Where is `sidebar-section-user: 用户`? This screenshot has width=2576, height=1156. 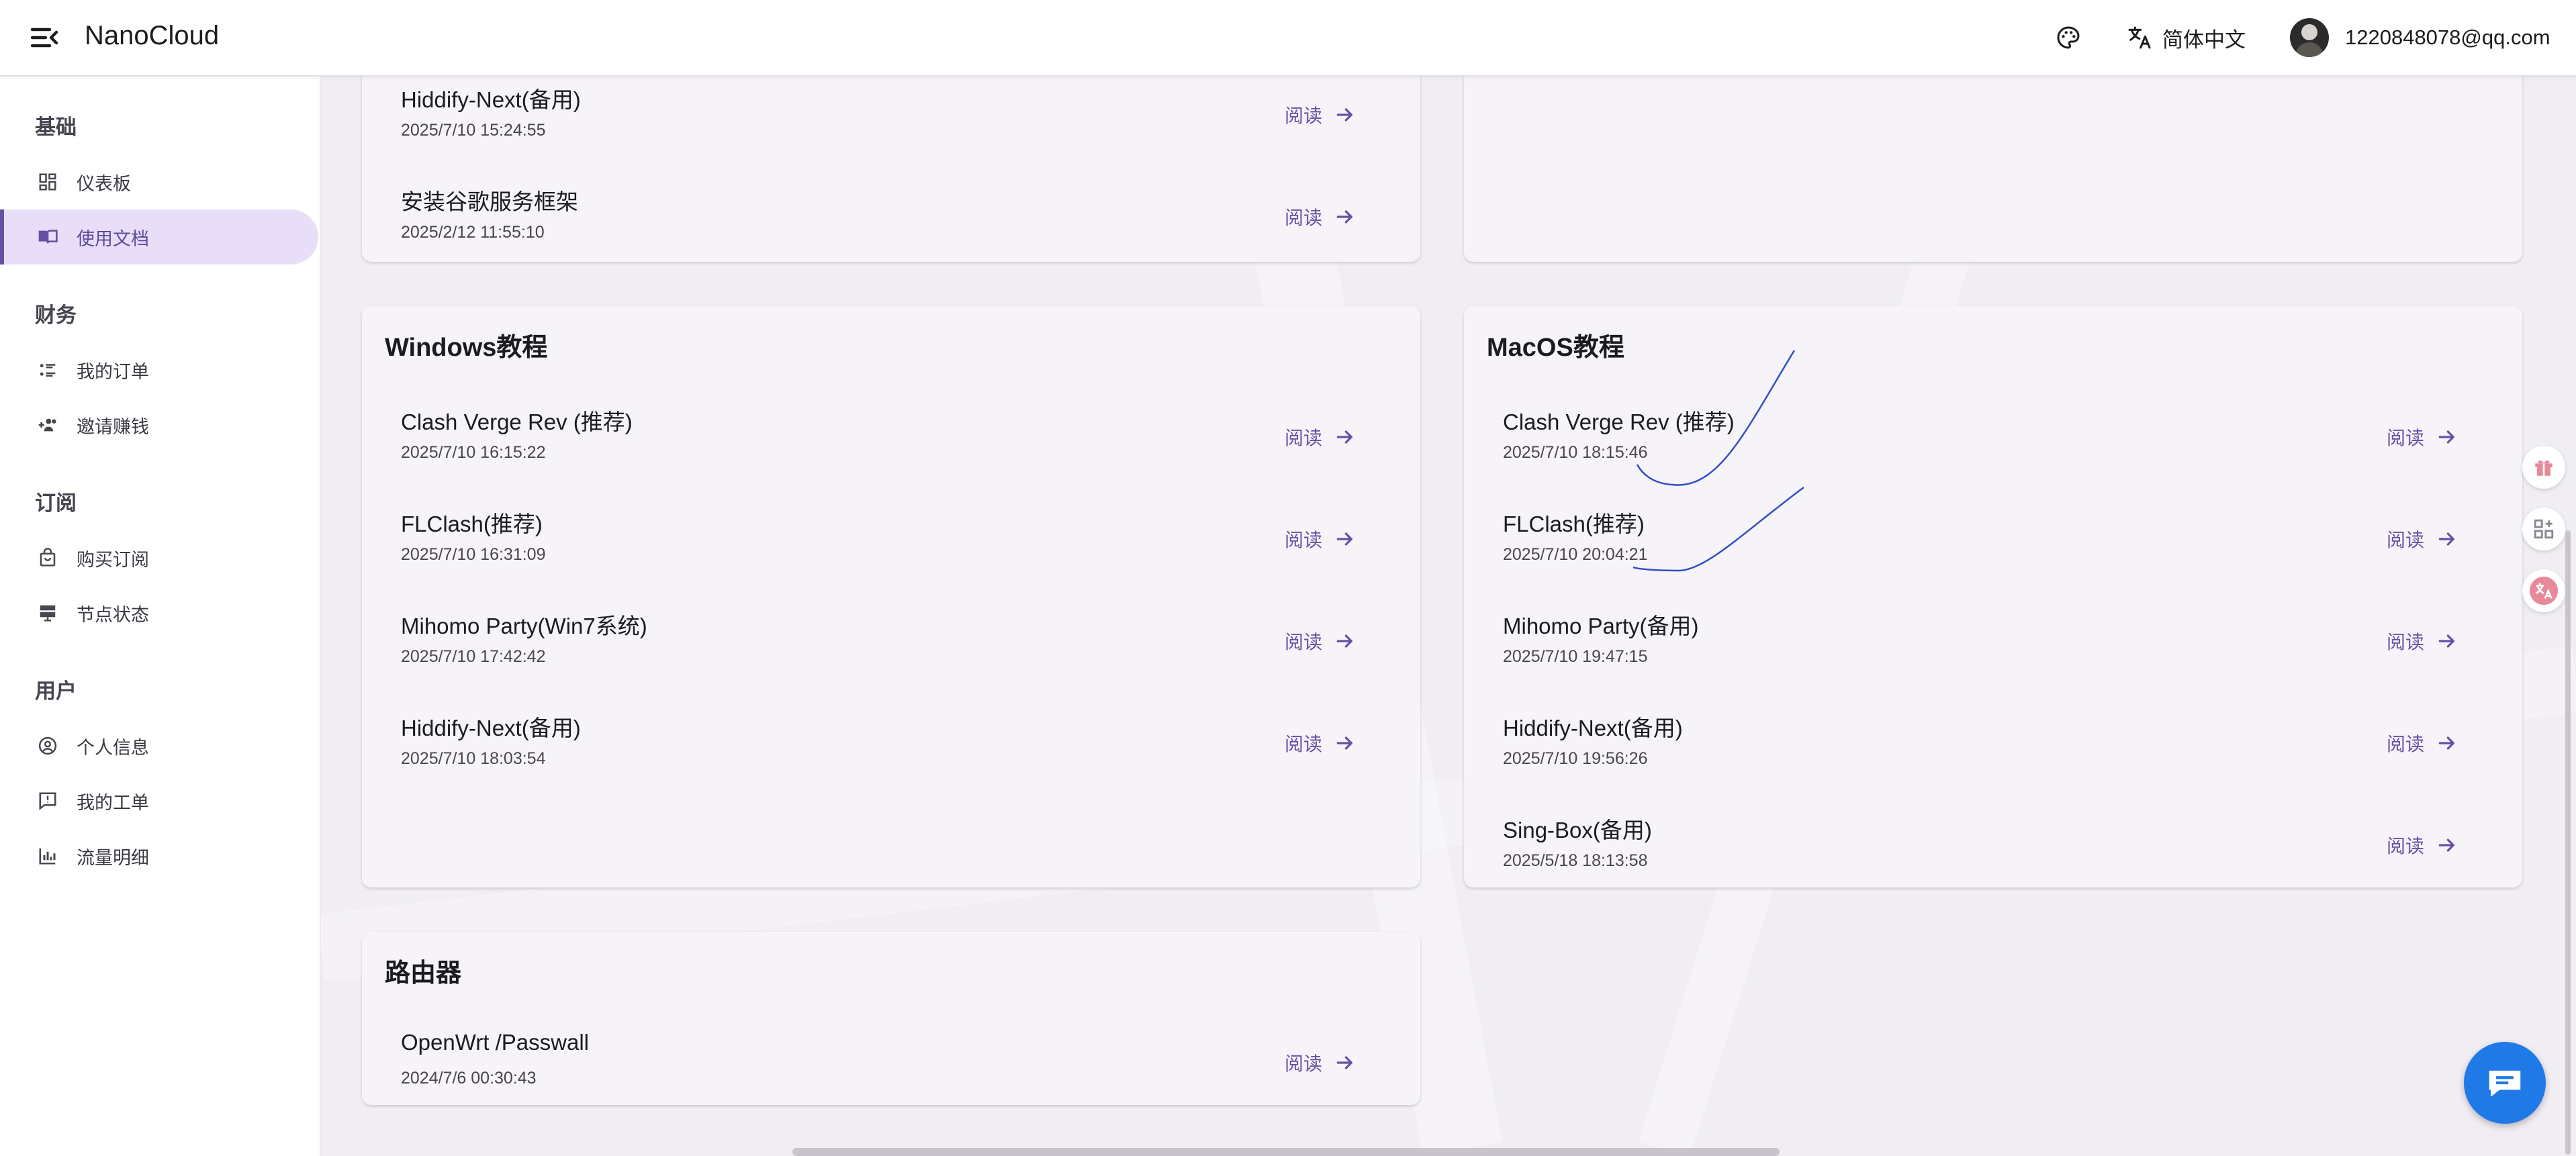 sidebar-section-user: 用户 is located at coordinates (56, 691).